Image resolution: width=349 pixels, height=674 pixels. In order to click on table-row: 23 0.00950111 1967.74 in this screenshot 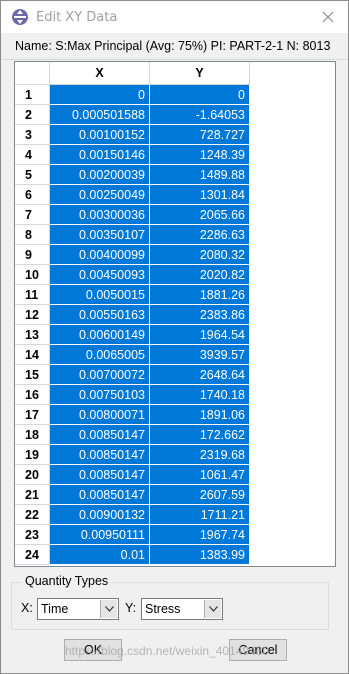, I will do `click(132, 534)`.